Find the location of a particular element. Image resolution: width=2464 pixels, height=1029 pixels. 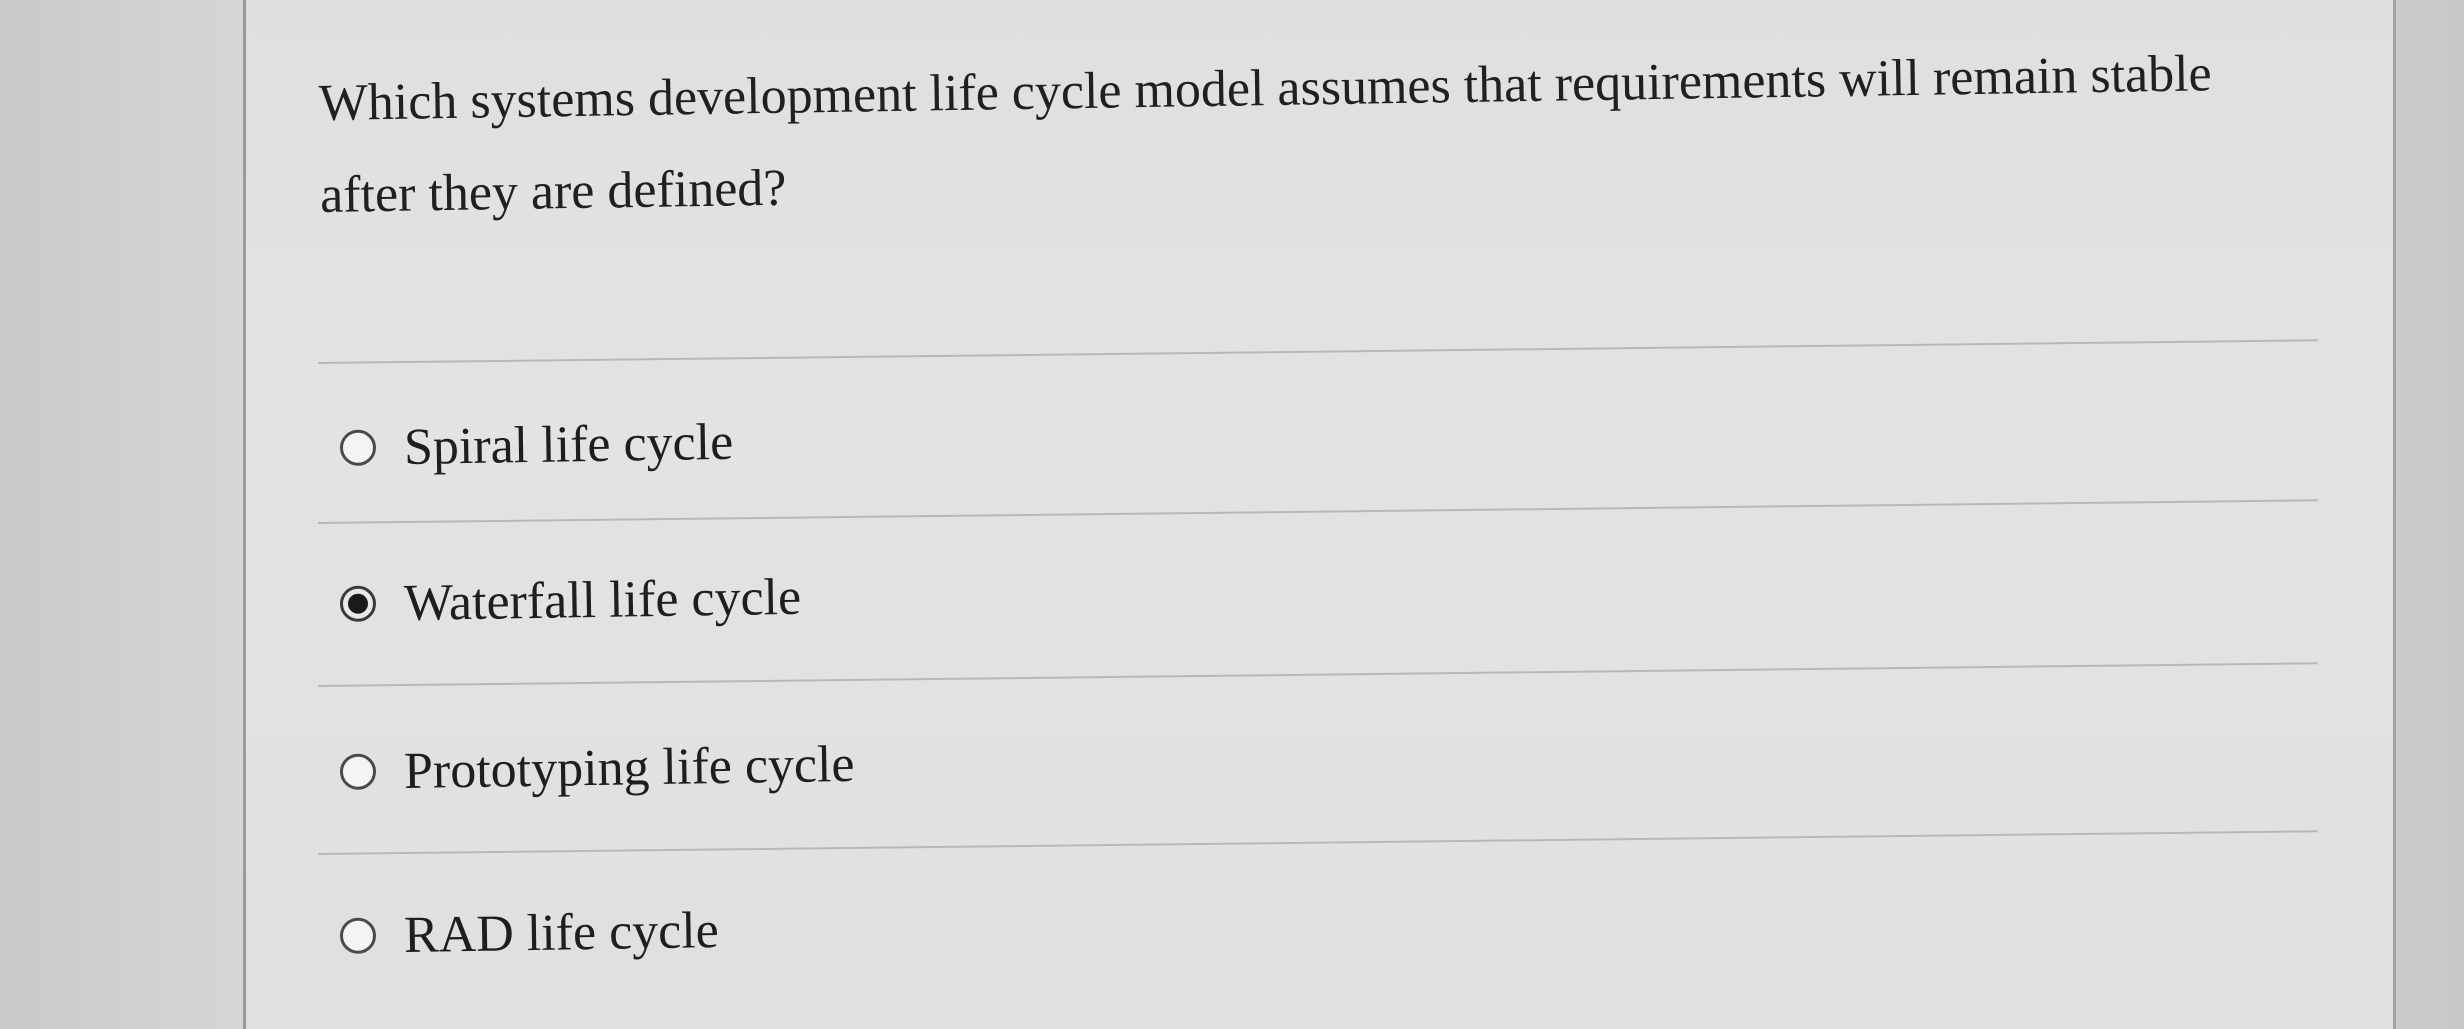

radio-selected-dot-icon is located at coordinates (358, 603).